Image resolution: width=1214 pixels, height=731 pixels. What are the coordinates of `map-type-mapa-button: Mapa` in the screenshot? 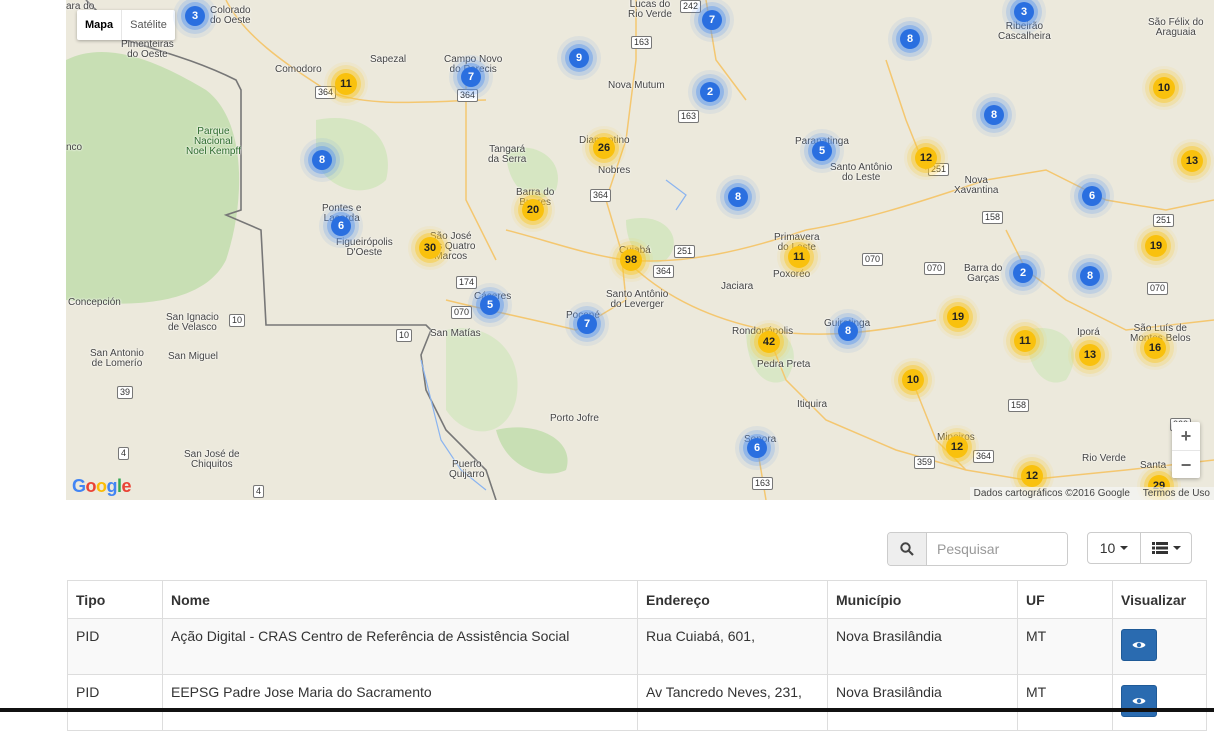 It's located at (99, 25).